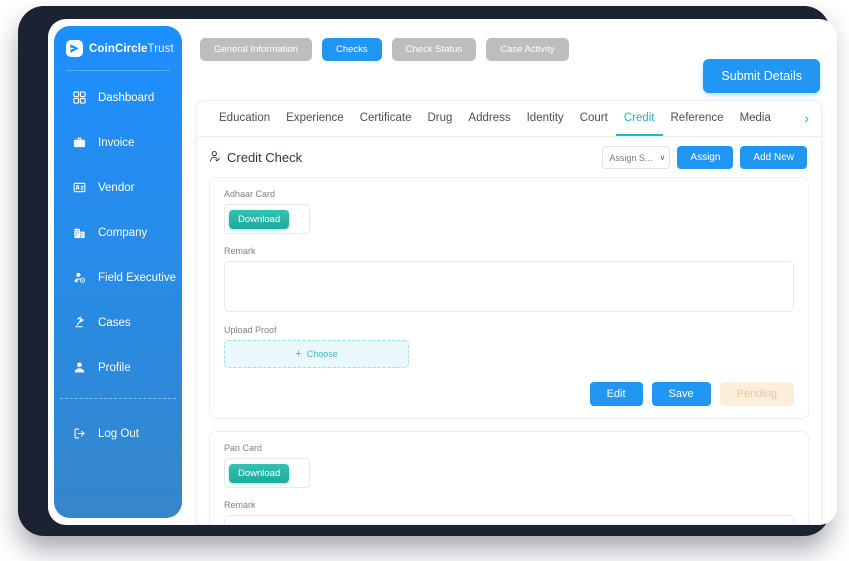  I want to click on sidebar-item-label: Dashboard, so click(126, 97).